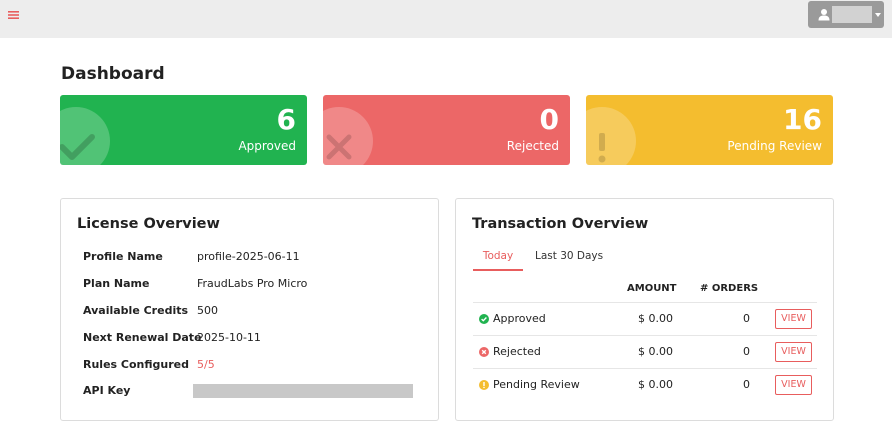 The image size is (892, 432). Describe the element at coordinates (116, 283) in the screenshot. I see `row-label: Plan Name` at that location.